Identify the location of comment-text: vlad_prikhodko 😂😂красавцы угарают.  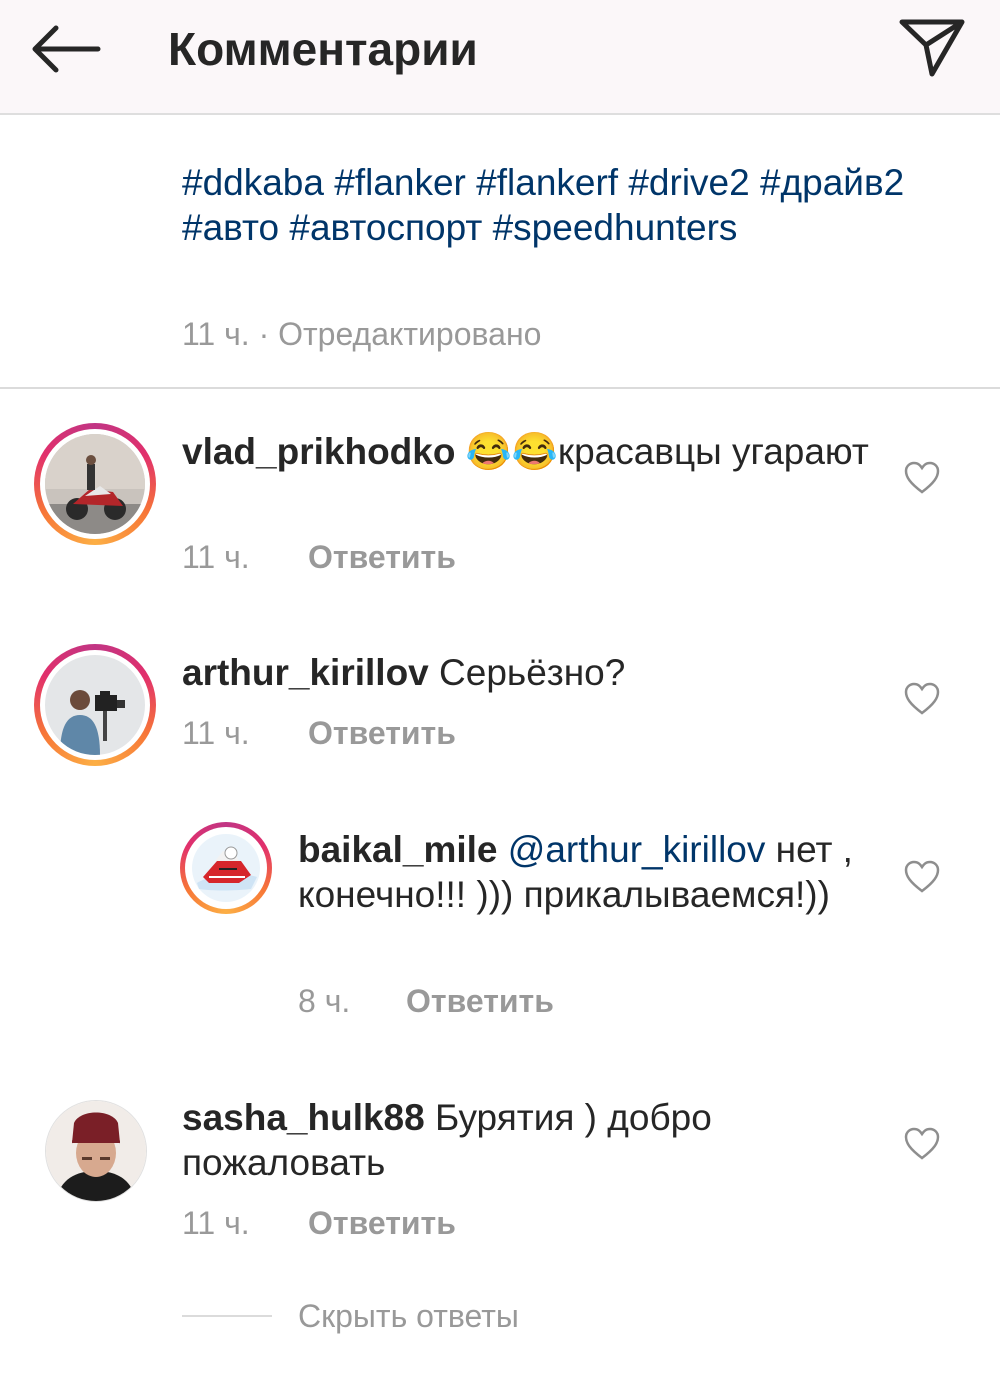
(527, 451).